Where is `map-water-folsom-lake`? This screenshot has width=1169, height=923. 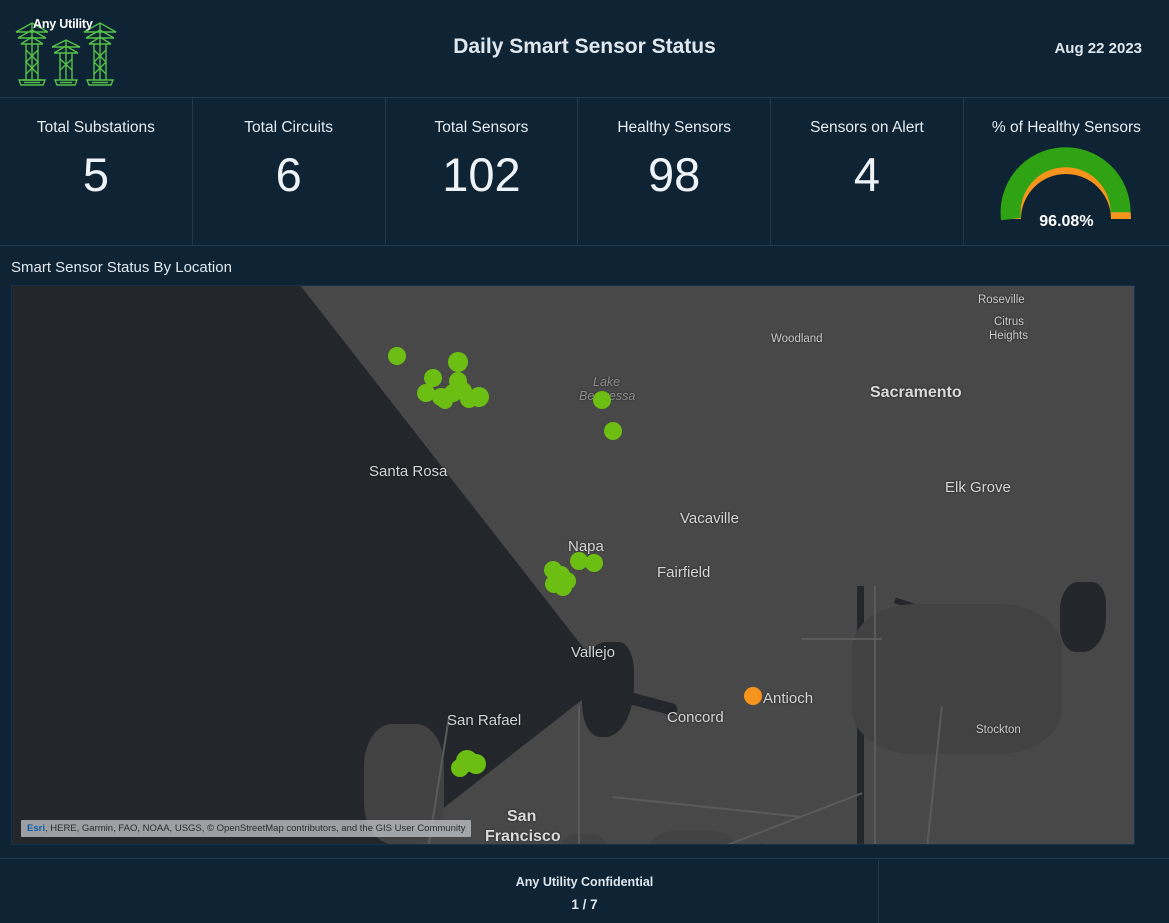
map-water-folsom-lake is located at coordinates (1083, 617).